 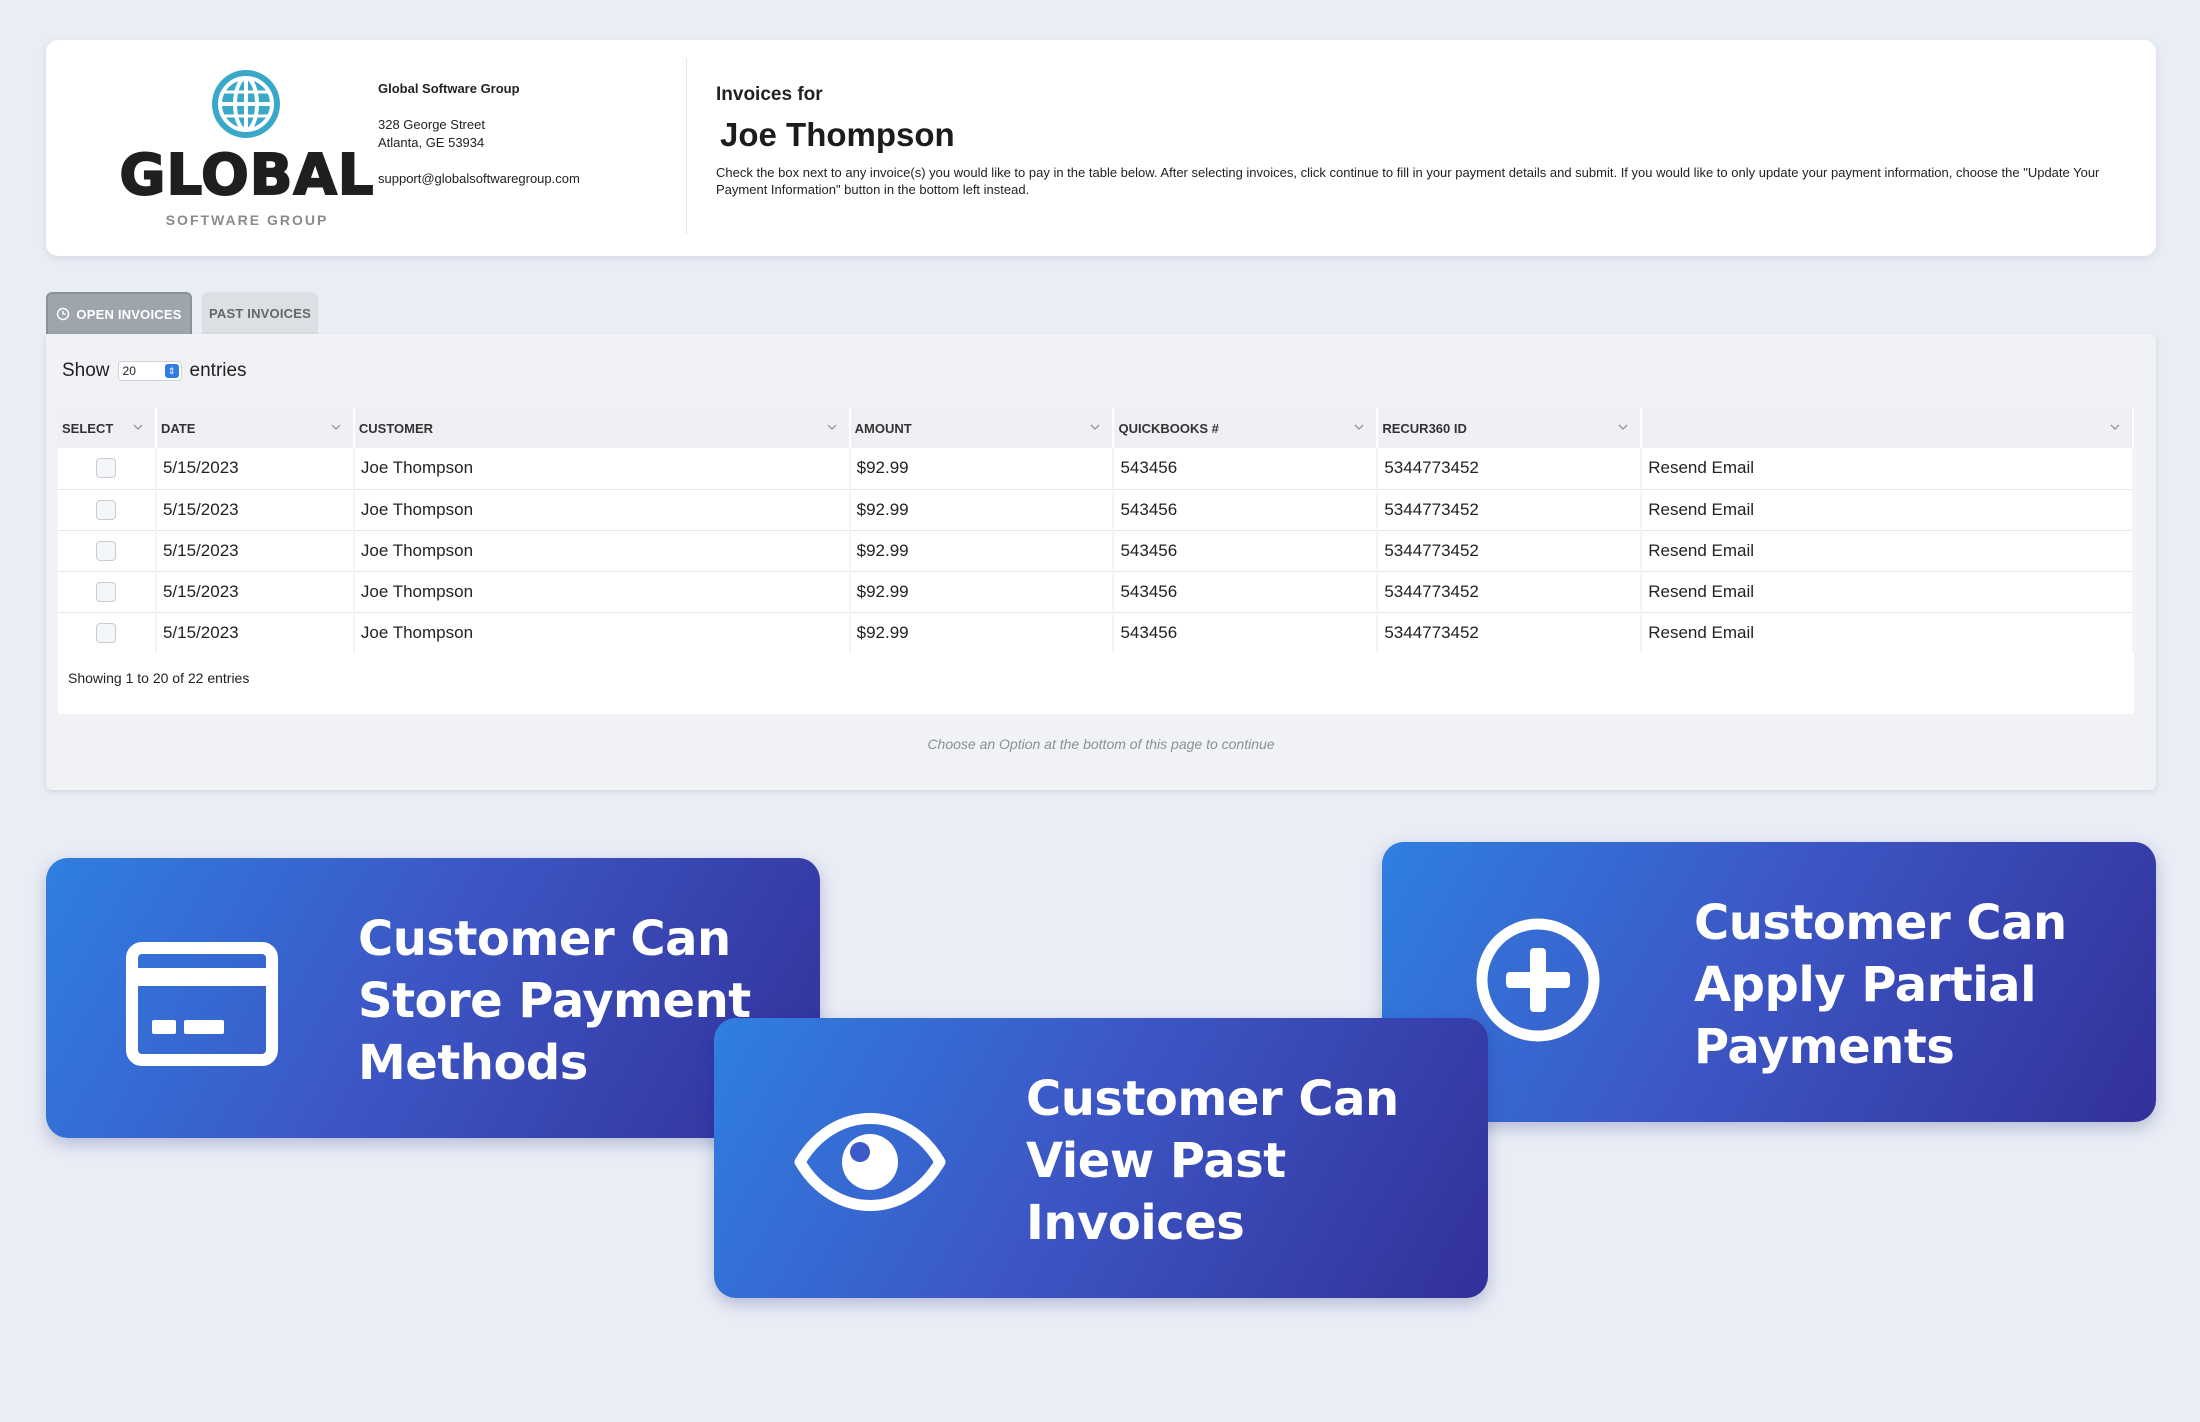 I want to click on eye-icon, so click(x=870, y=1162).